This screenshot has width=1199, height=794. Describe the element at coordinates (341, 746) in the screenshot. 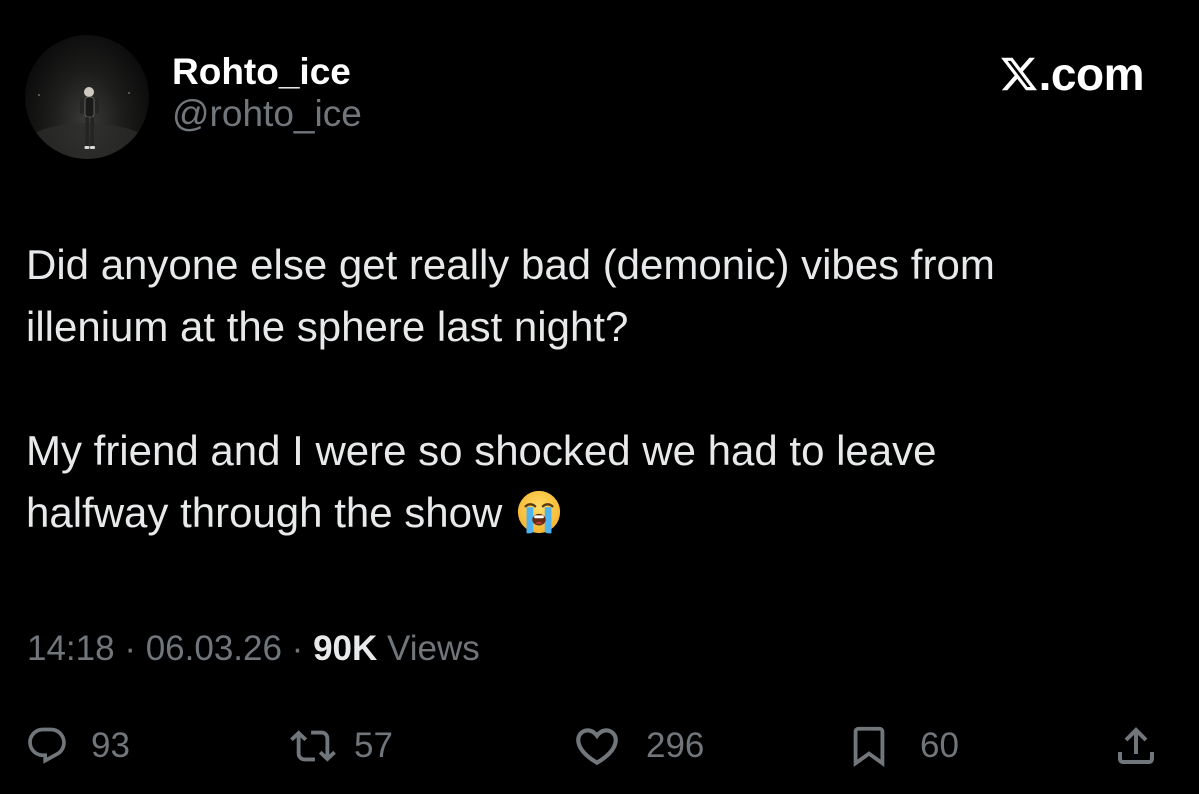

I see `repost-button: 57` at that location.